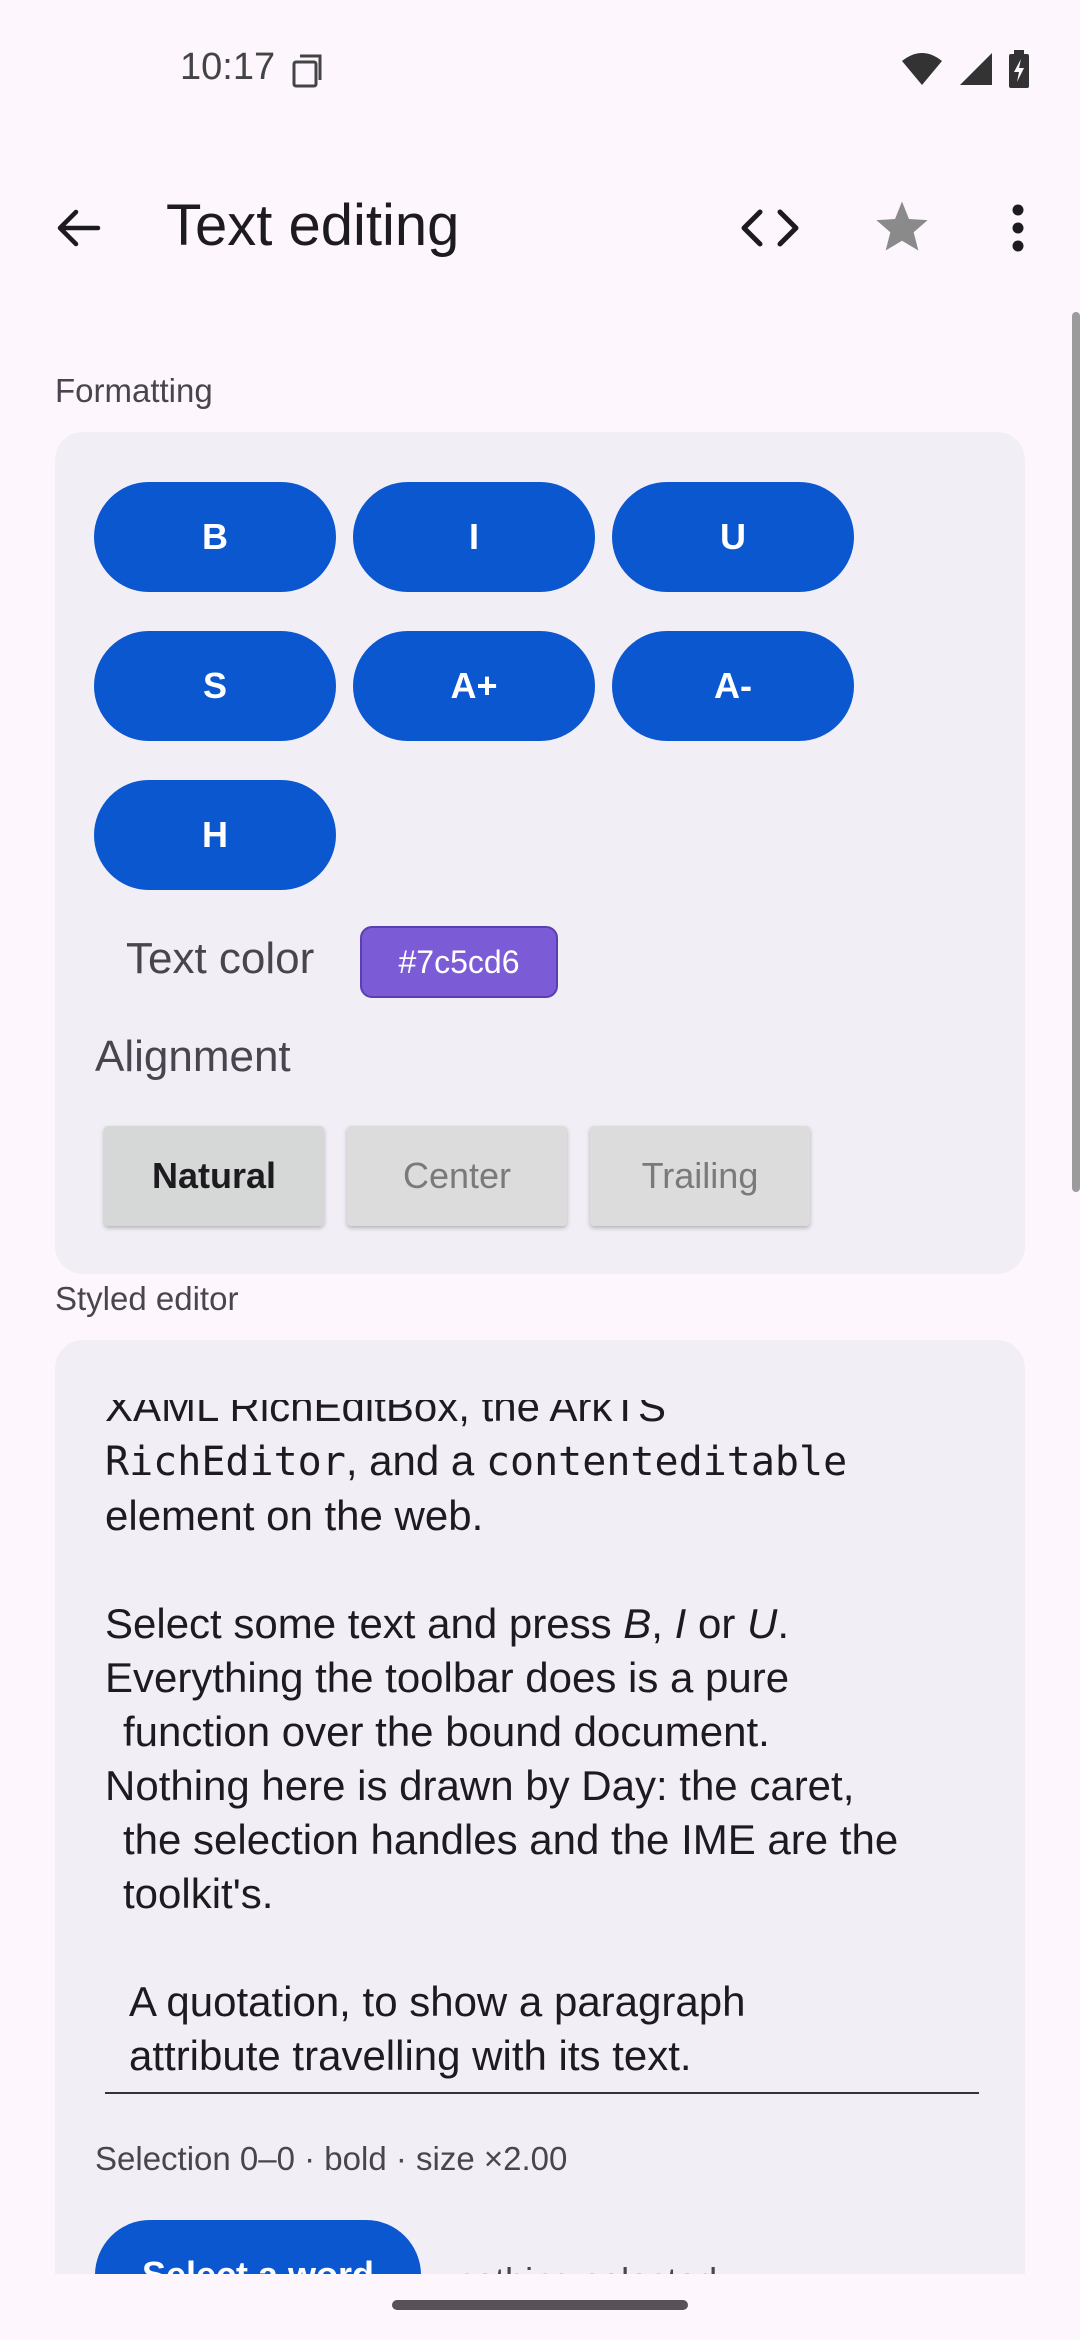 The height and width of the screenshot is (2340, 1080). What do you see at coordinates (700, 1176) in the screenshot?
I see `align-trailing-button: Trailing` at bounding box center [700, 1176].